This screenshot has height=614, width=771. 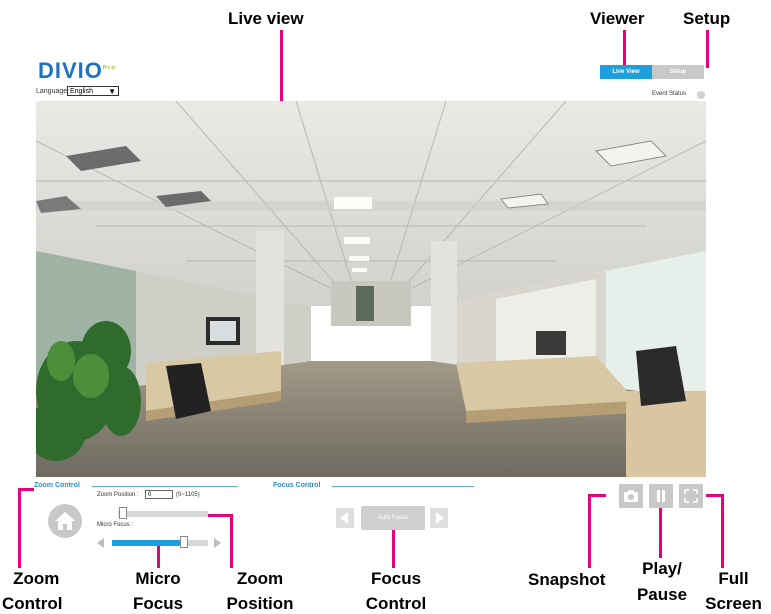 I want to click on callout-focus-control-line2: Control, so click(x=396, y=603).